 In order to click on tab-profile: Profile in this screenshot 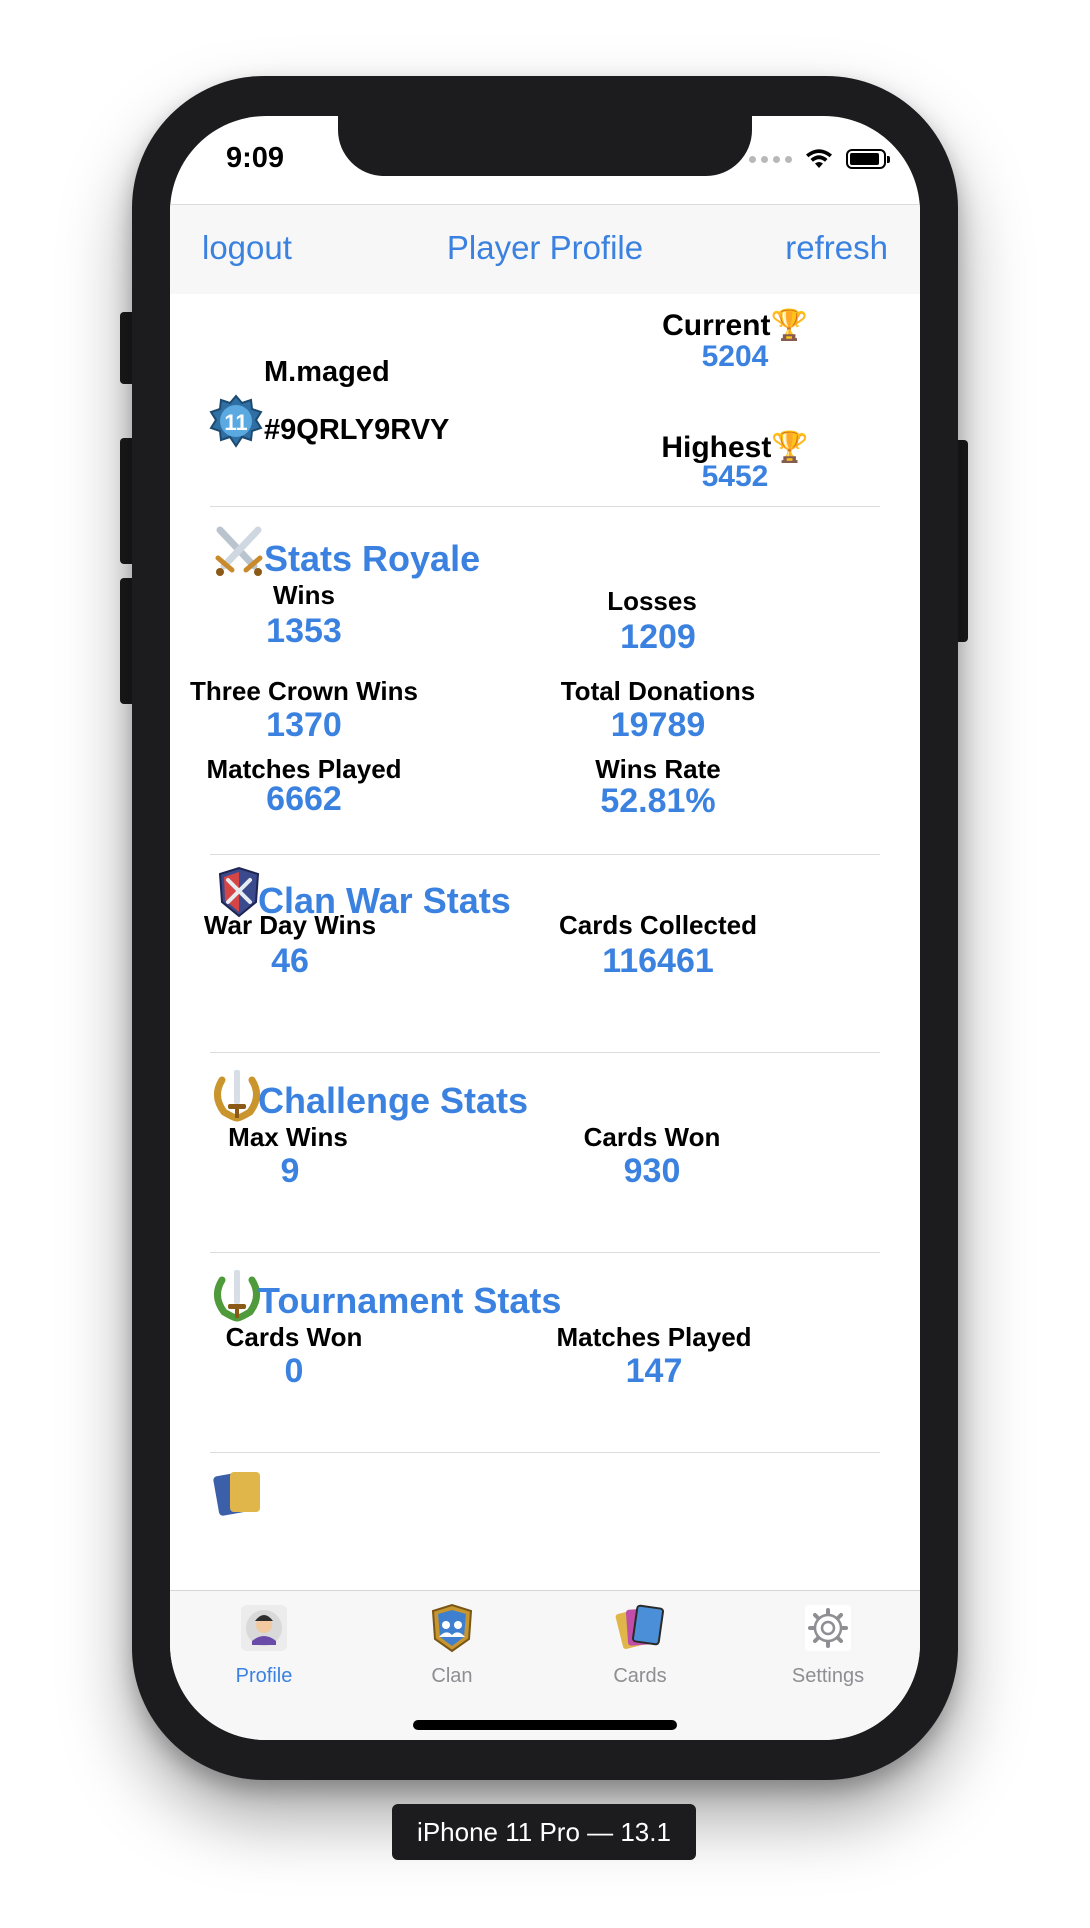, I will do `click(264, 1644)`.